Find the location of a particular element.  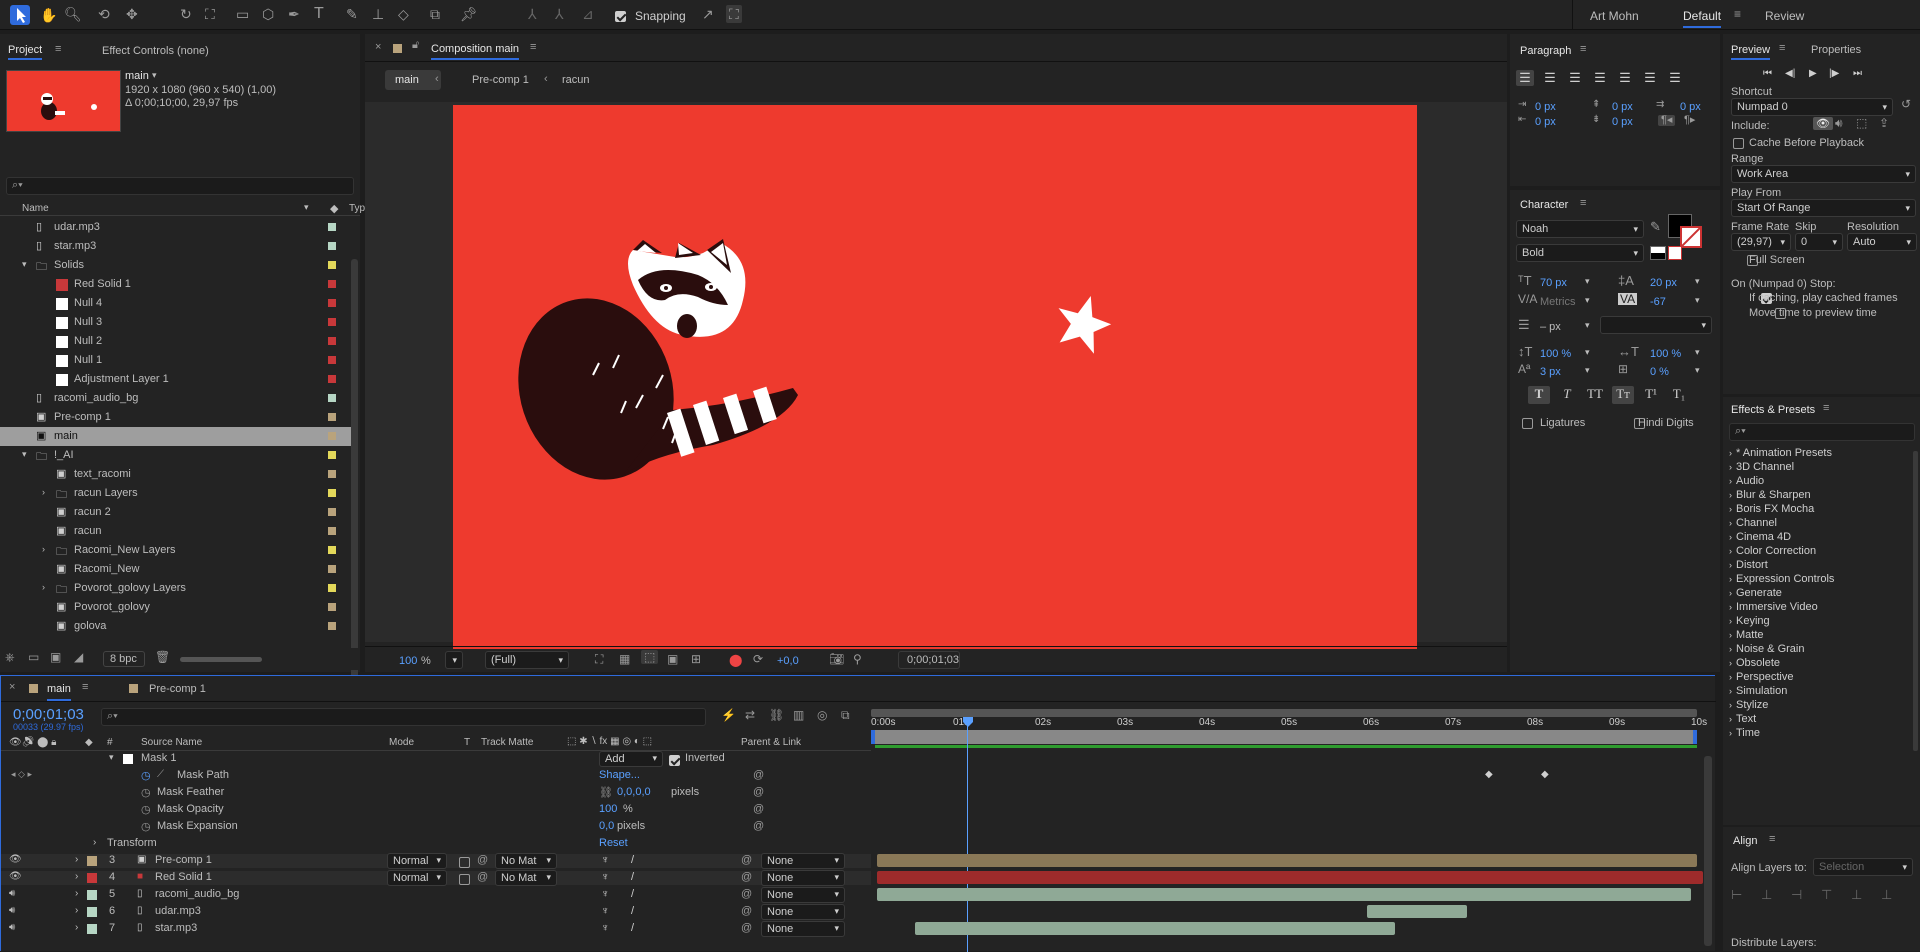

faux-italic-icon: T is located at coordinates (1567, 395).